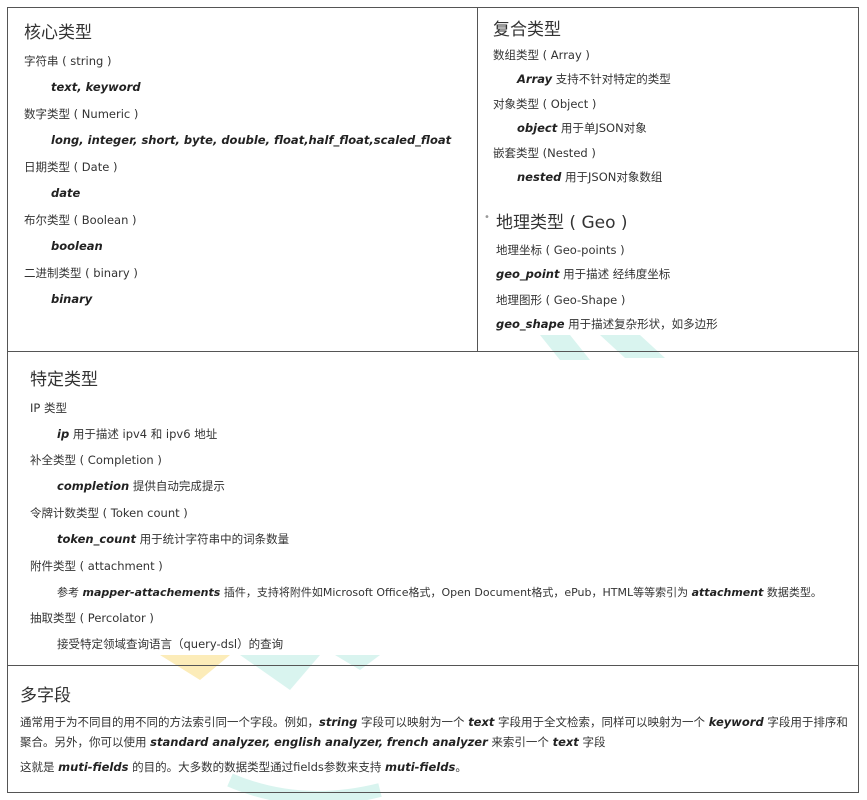  I want to click on geo-types-title: 地理类型 ( Geo ), so click(562, 223).